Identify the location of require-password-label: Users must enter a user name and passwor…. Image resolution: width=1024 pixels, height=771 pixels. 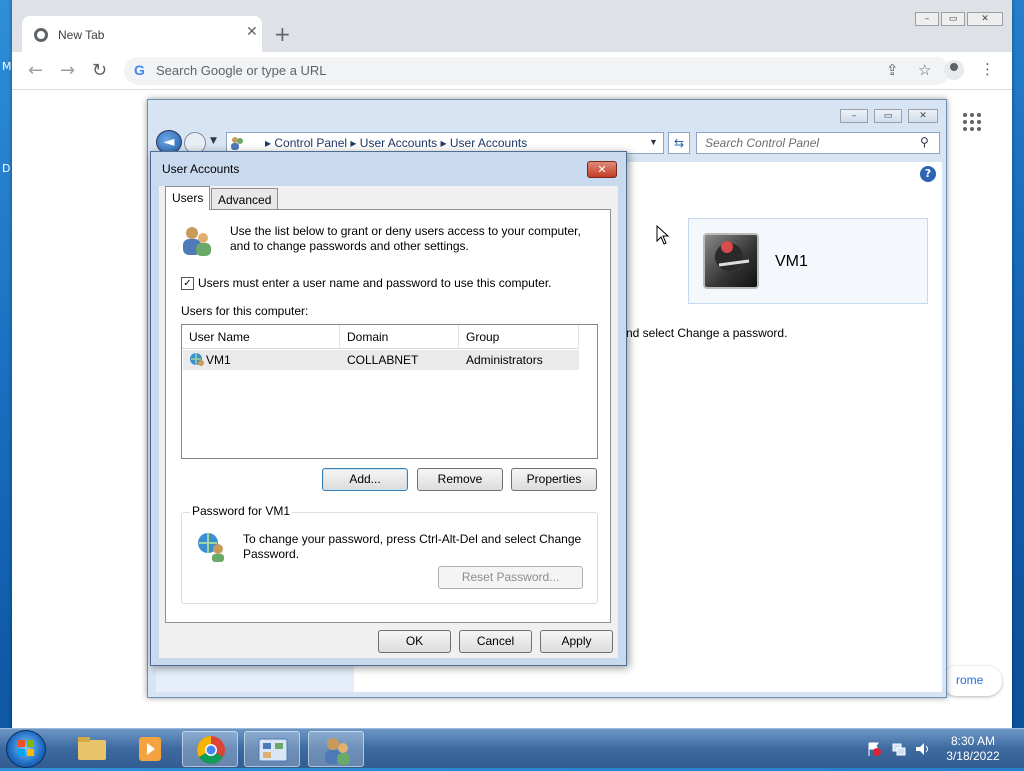
(375, 283).